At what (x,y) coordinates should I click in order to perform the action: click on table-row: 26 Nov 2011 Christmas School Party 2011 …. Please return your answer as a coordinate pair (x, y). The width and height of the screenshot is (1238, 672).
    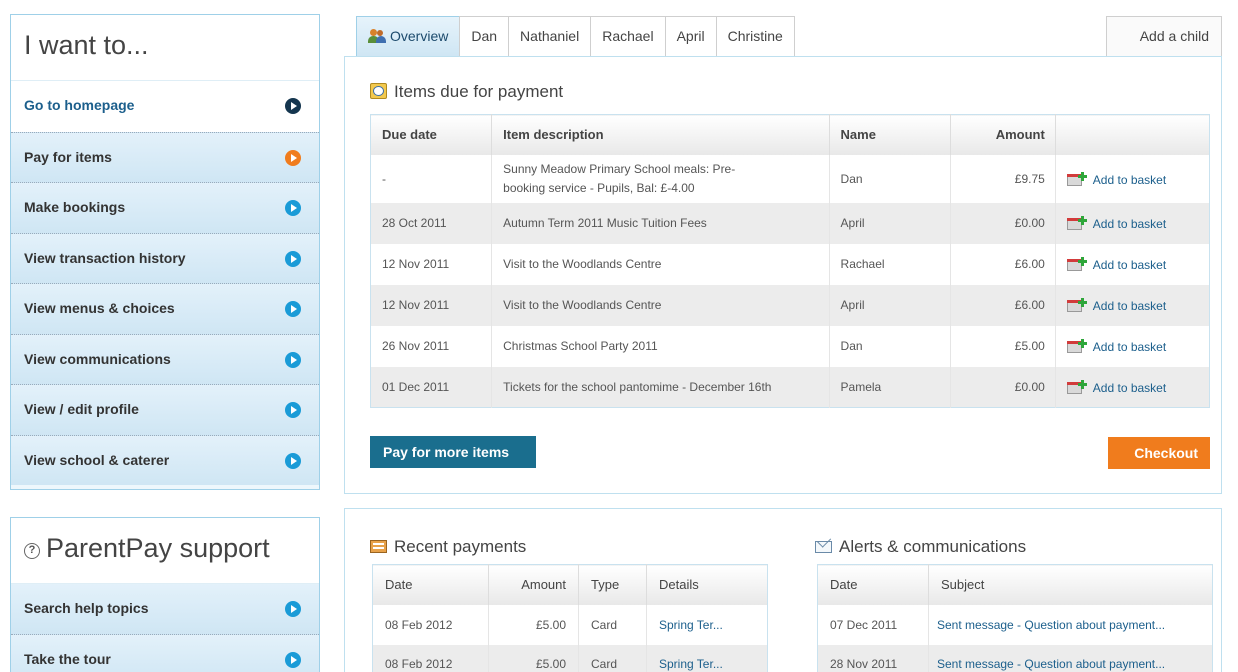
    Looking at the image, I should click on (790, 346).